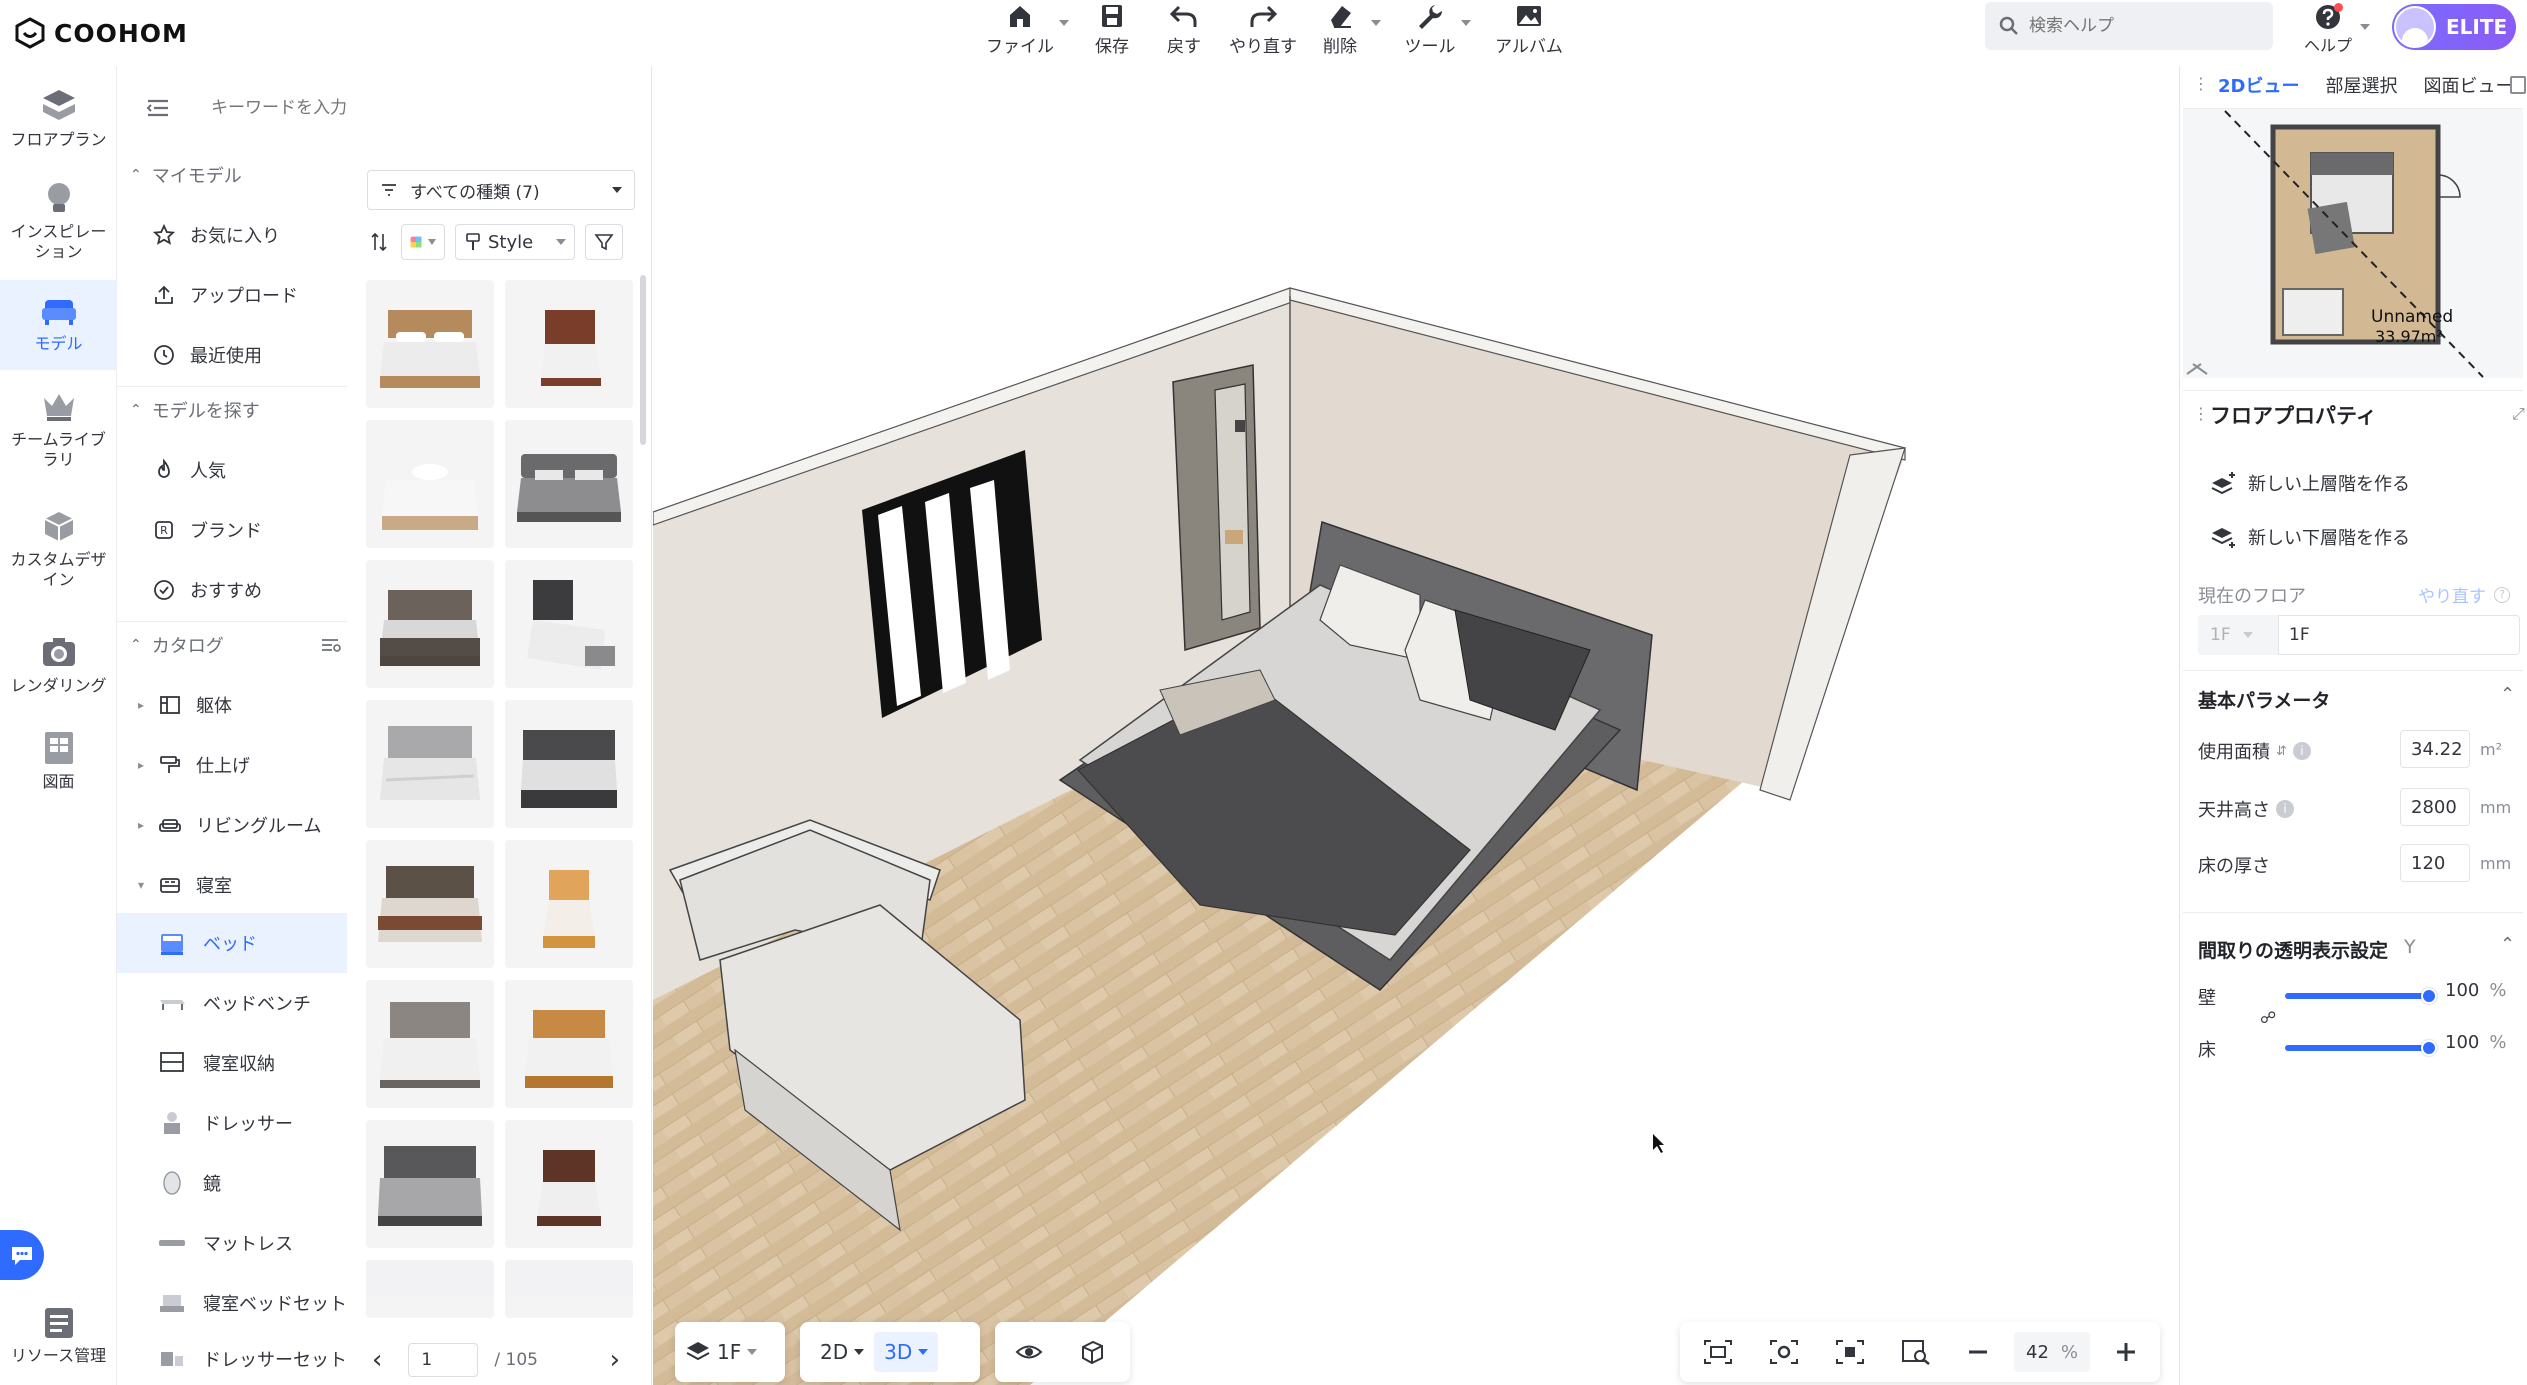 The width and height of the screenshot is (2527, 1385). I want to click on my-models-upload: アップロード, so click(225, 295).